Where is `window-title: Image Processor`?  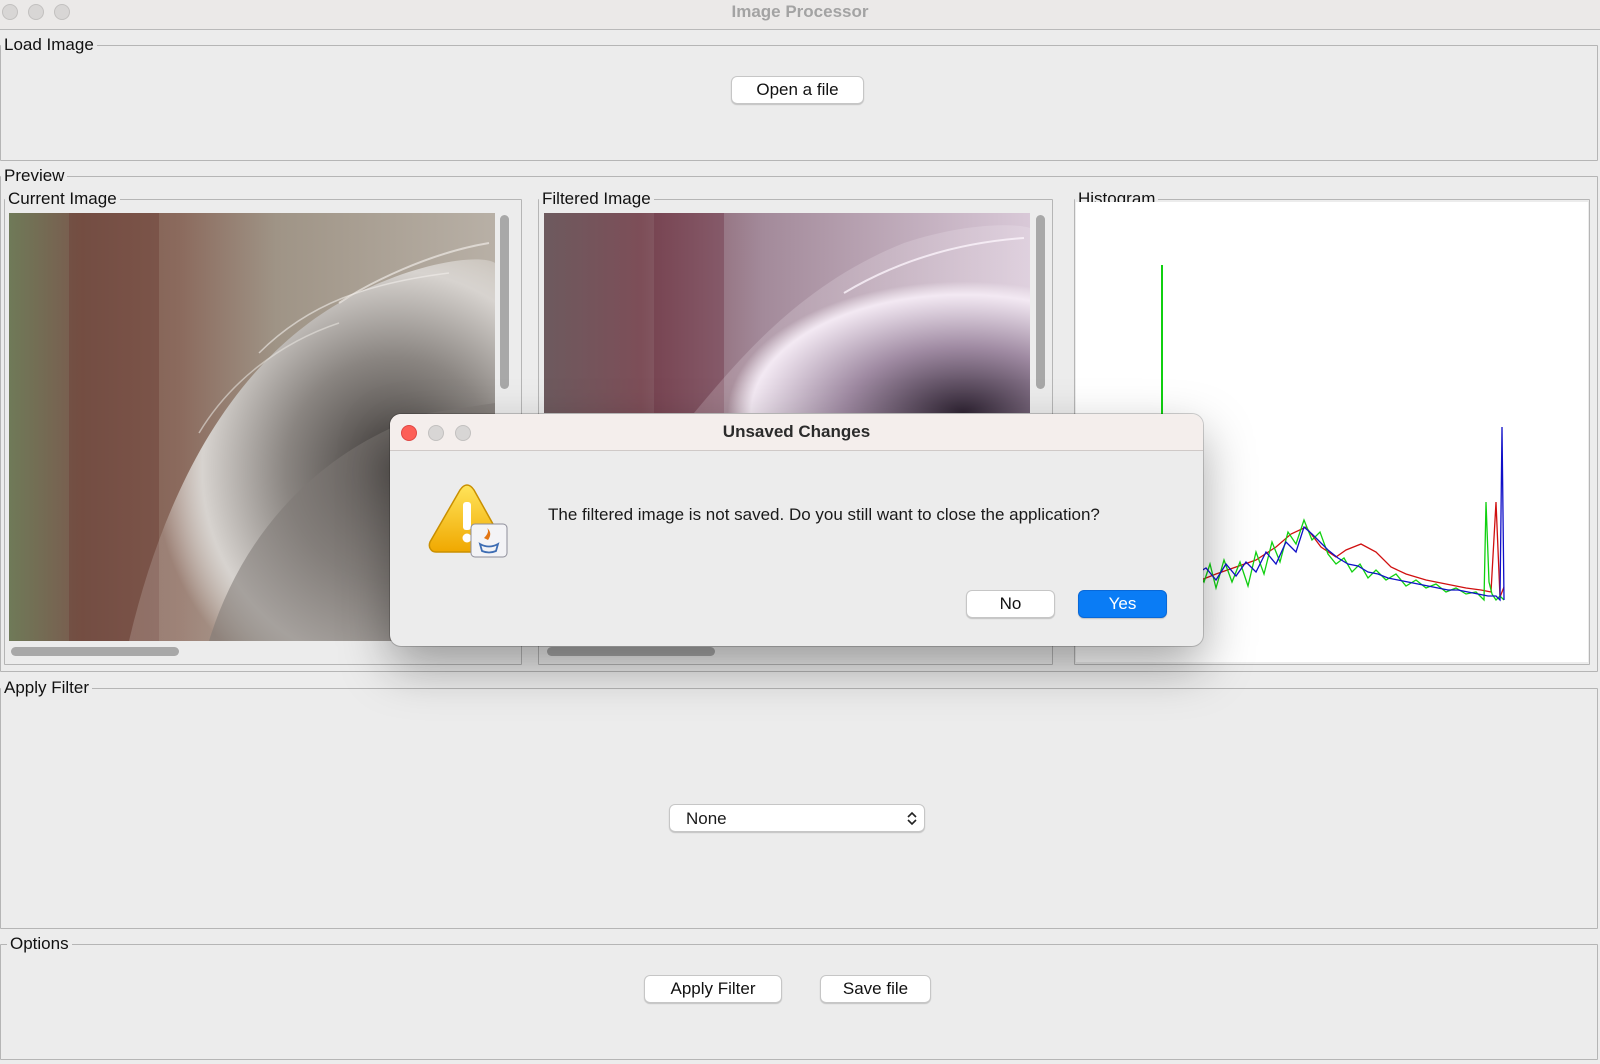 window-title: Image Processor is located at coordinates (800, 11).